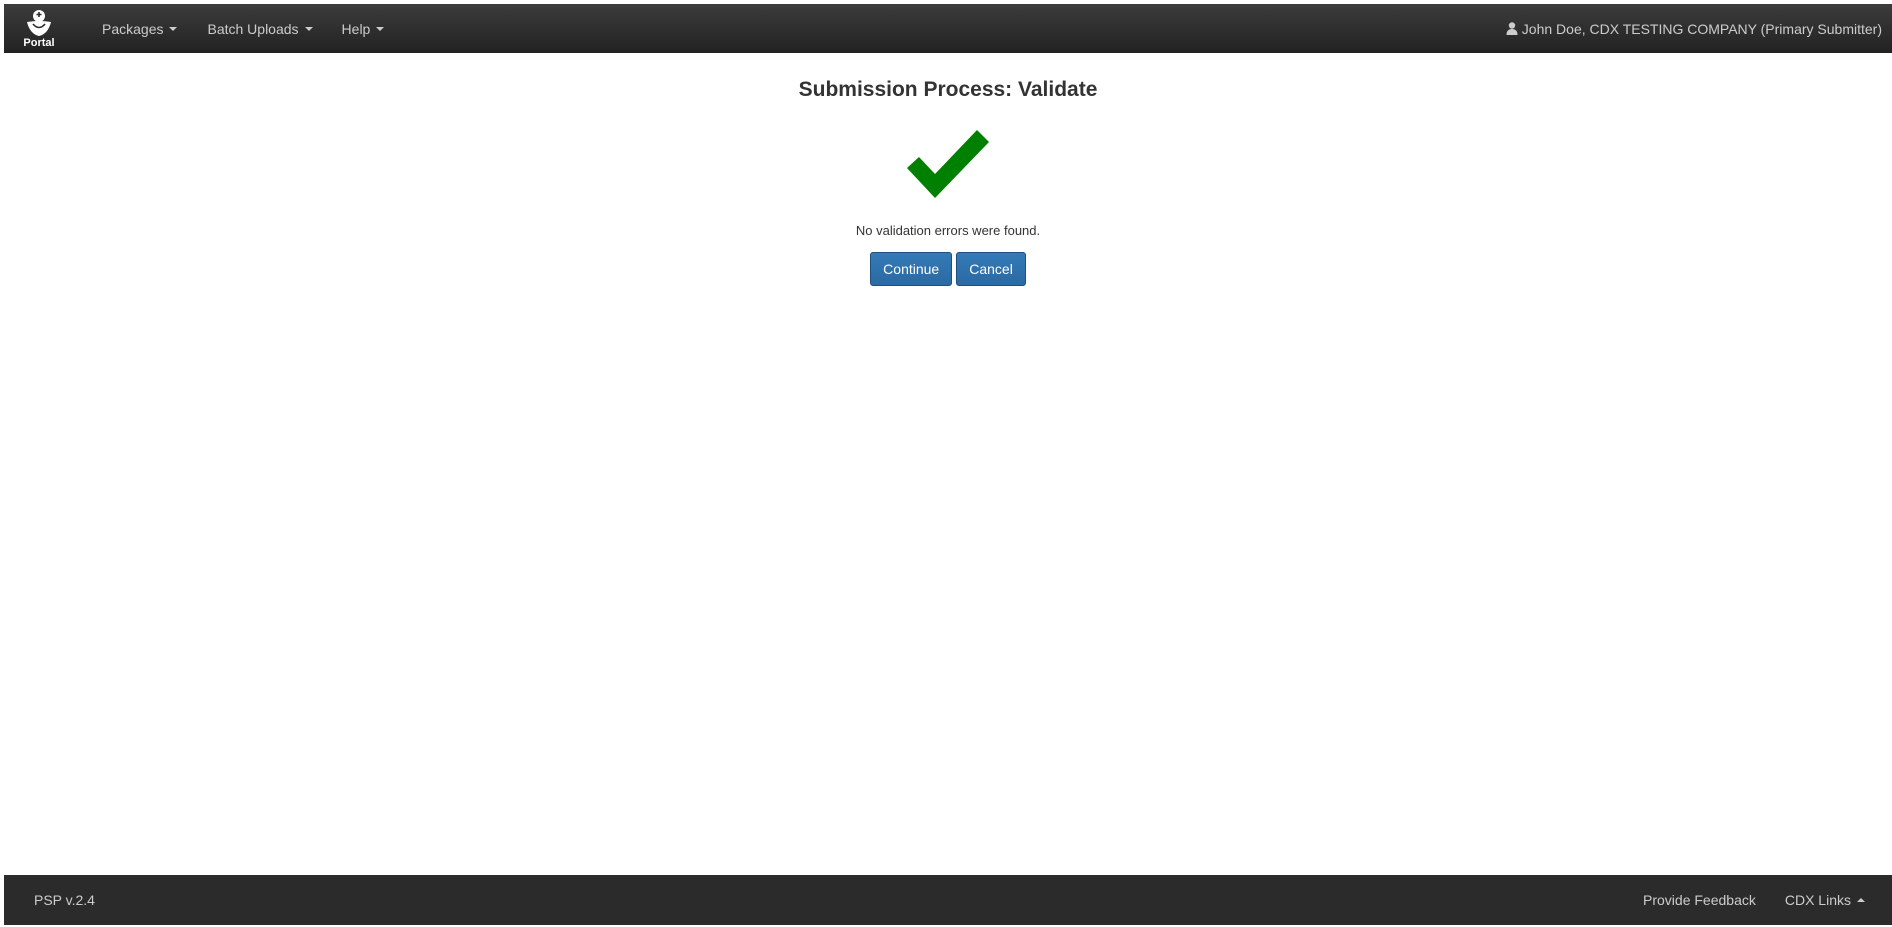 This screenshot has height=927, width=1892. What do you see at coordinates (1699, 900) in the screenshot?
I see `provide-feedback-link: Provide Feedback` at bounding box center [1699, 900].